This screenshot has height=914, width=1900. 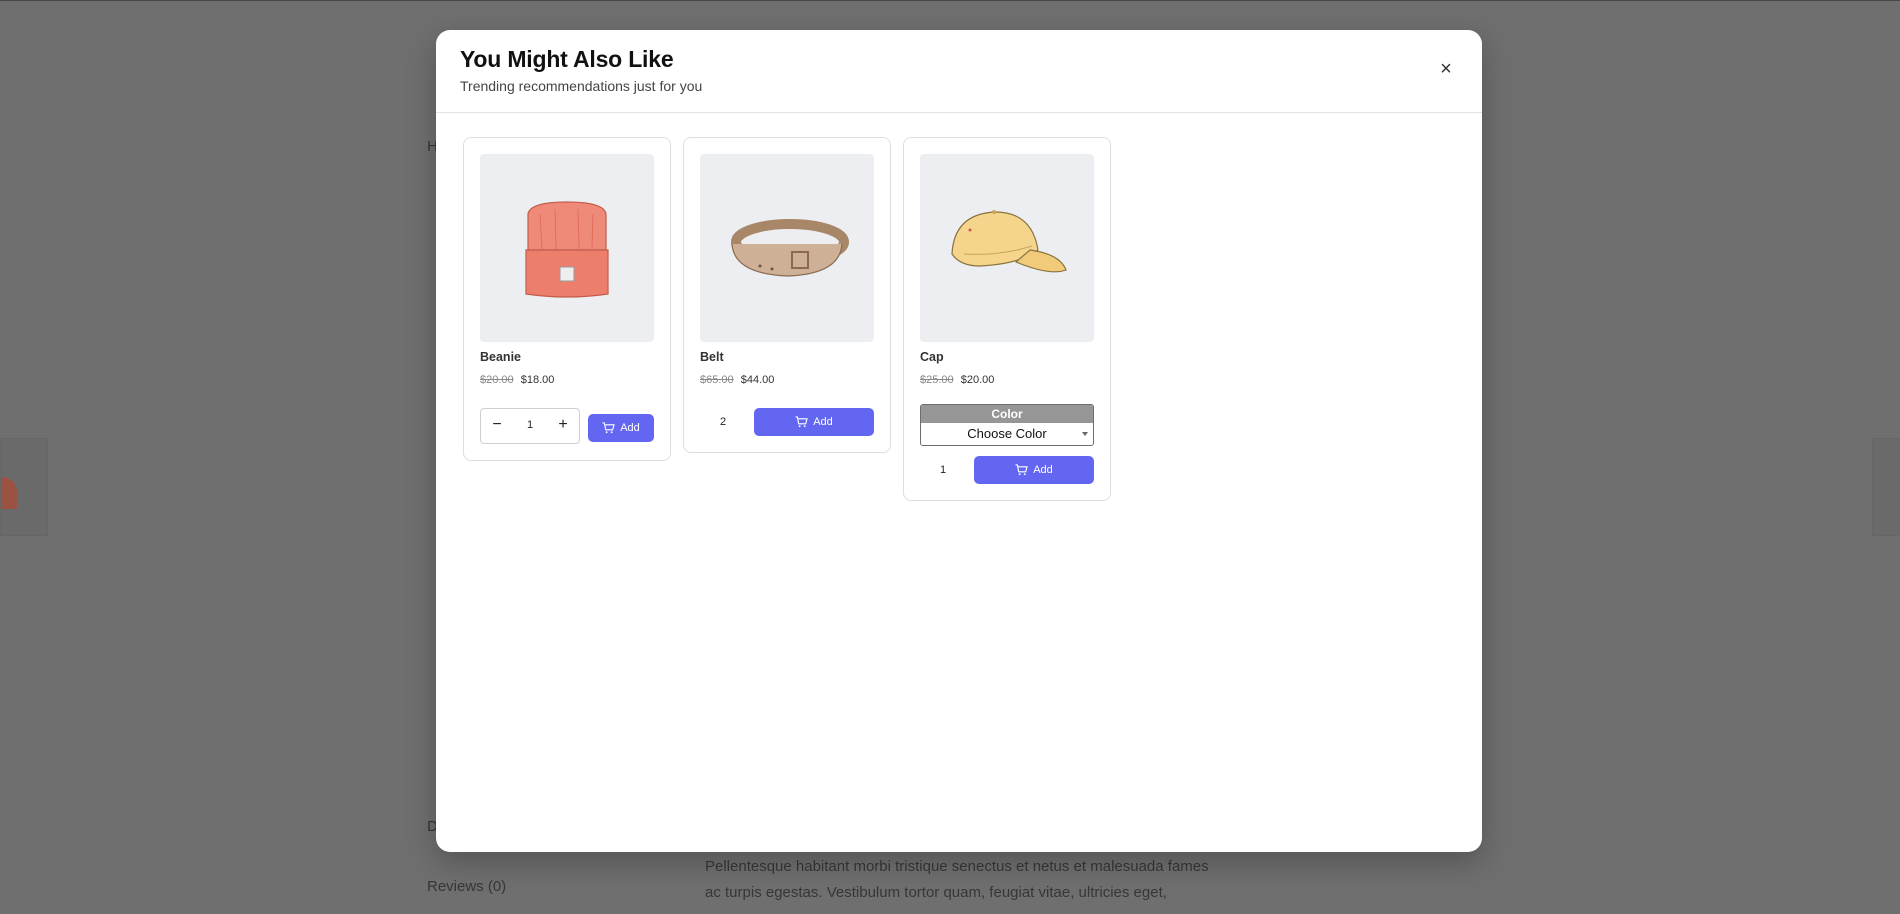 I want to click on product-image-beanie, so click(x=567, y=248).